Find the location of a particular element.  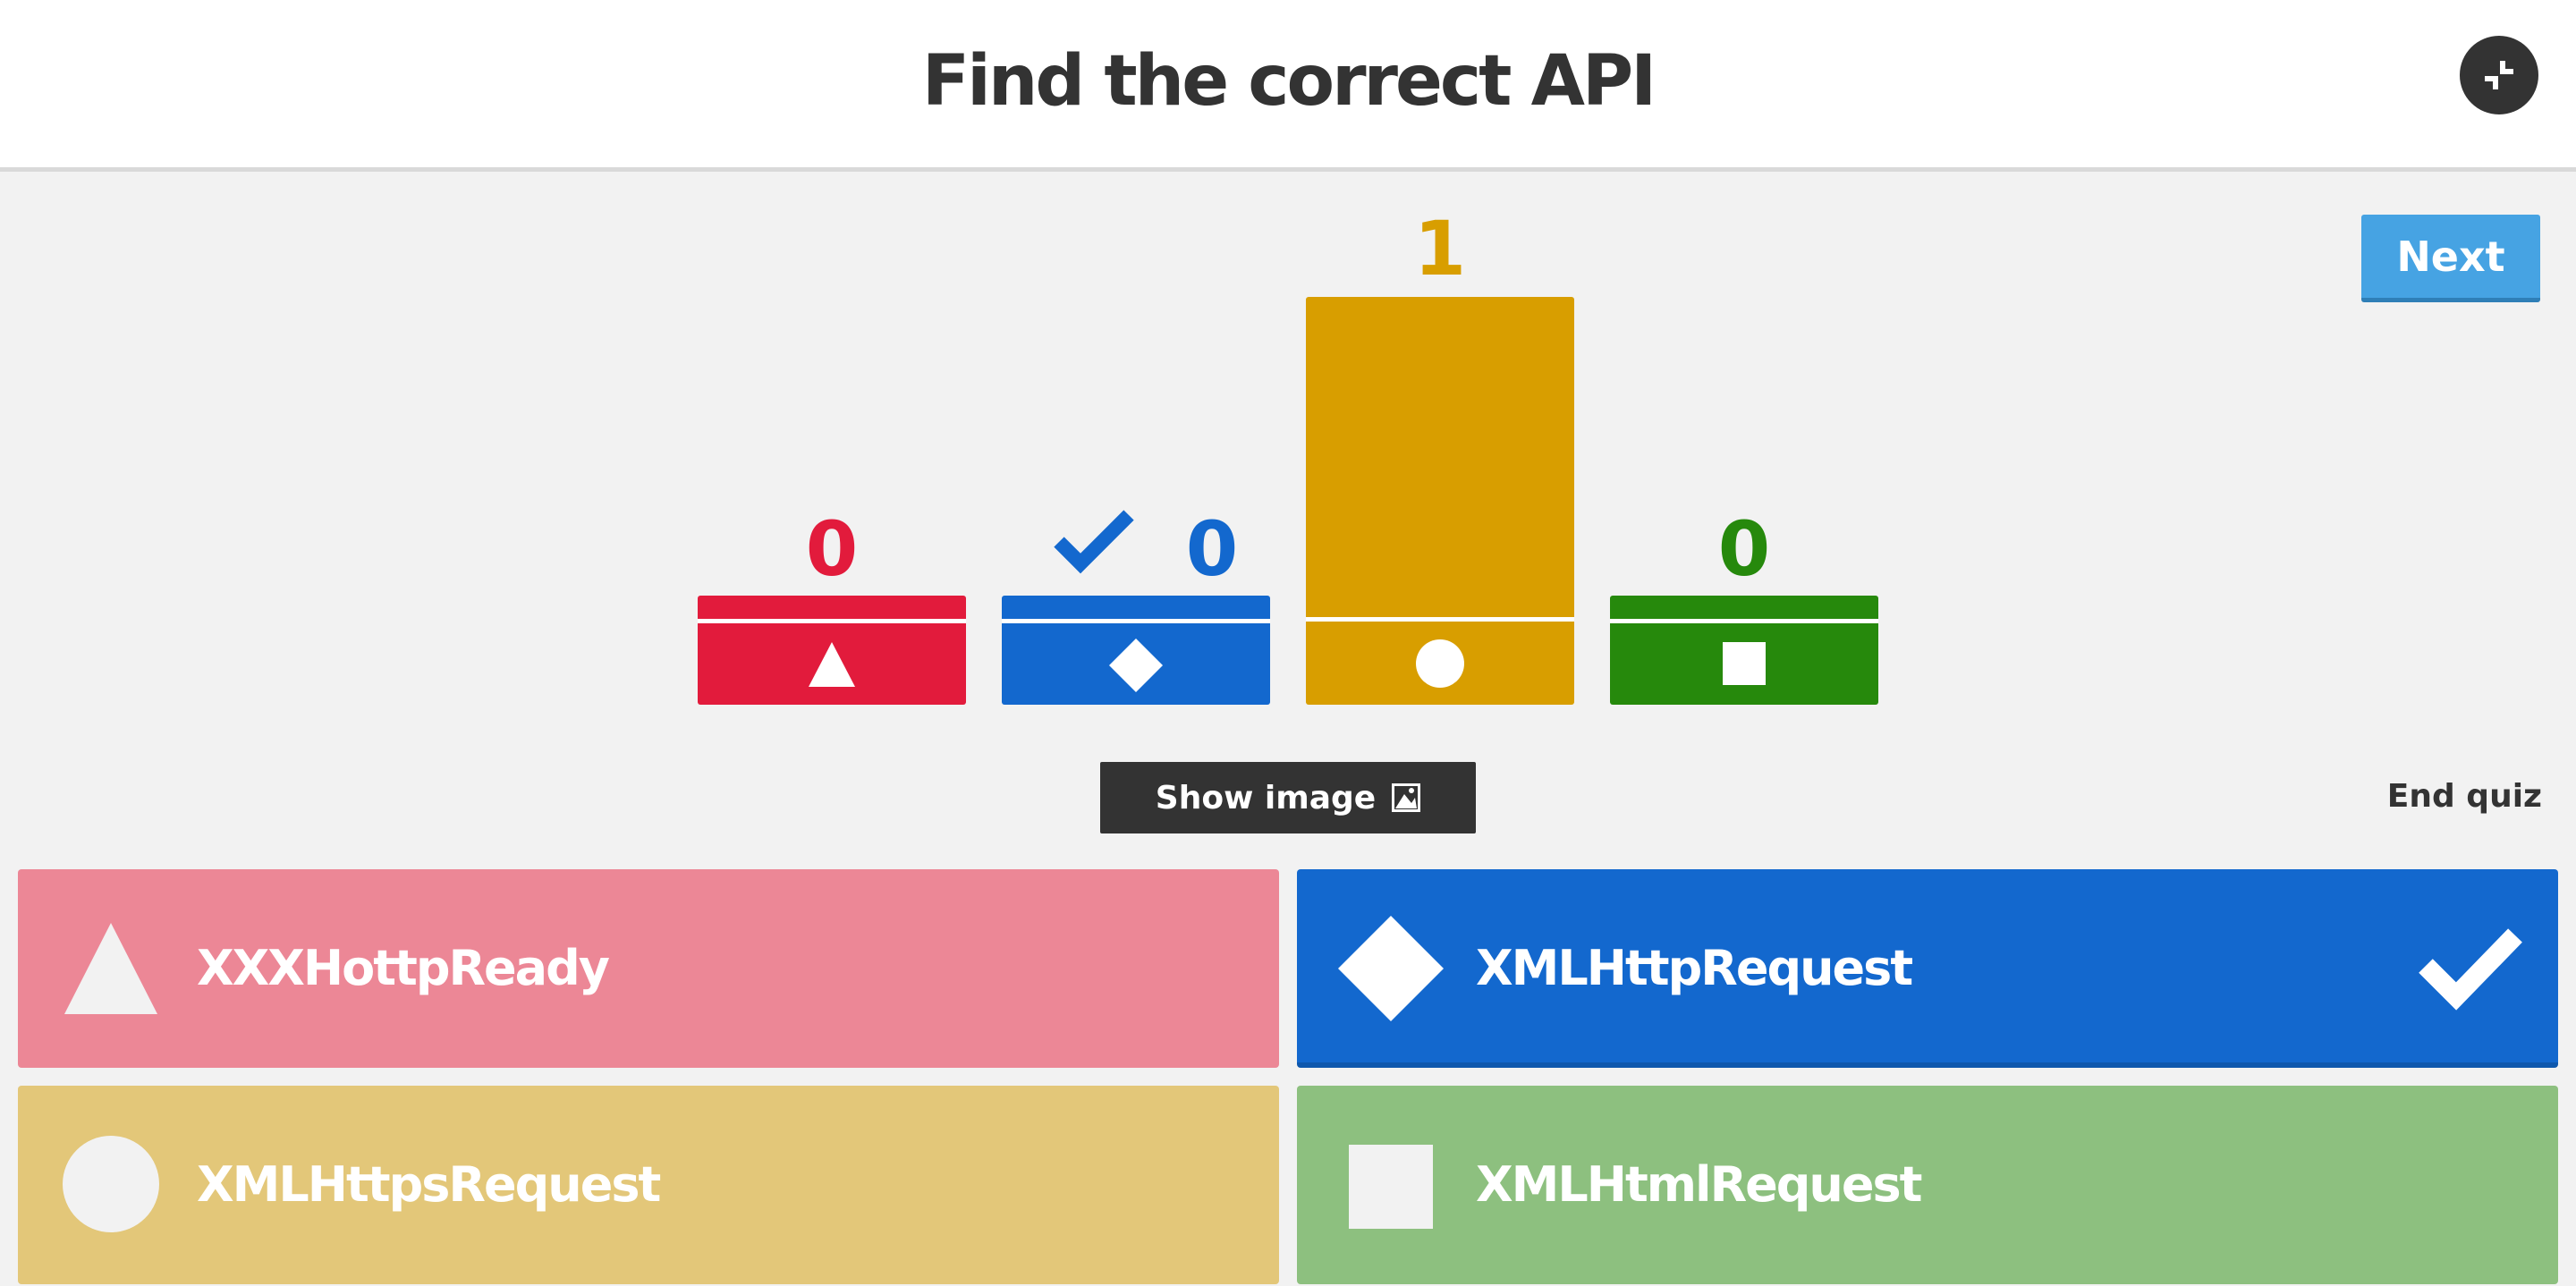

answer-text: XMLHttpRequest is located at coordinates (1694, 968).